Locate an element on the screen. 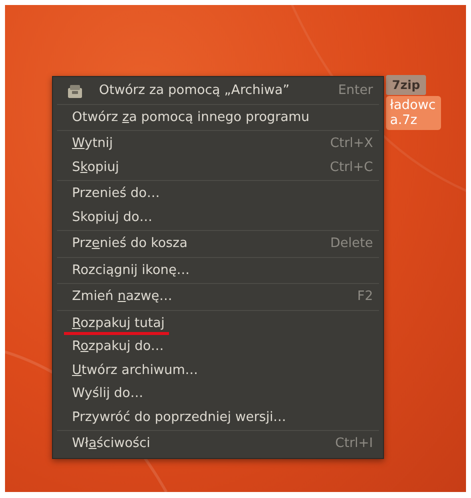  menu-item: Otwórz za pomocą „Archiwa” Enter is located at coordinates (218, 90).